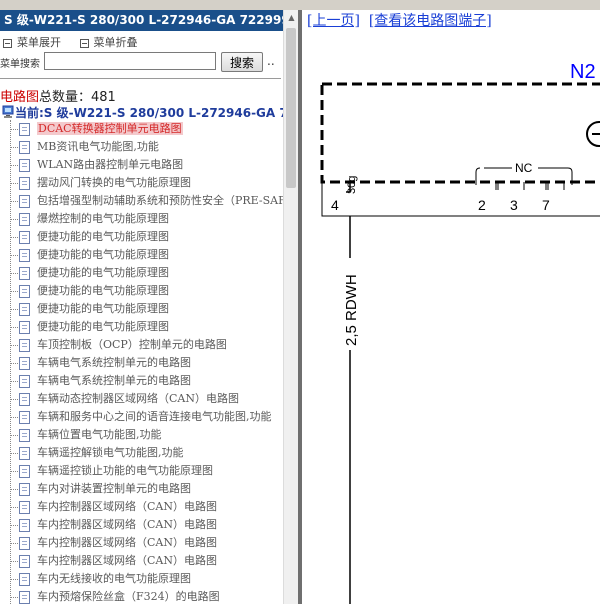 This screenshot has height=604, width=600. I want to click on tree-item: 车辆遥控解锁电气功能图,功能, so click(140, 453).